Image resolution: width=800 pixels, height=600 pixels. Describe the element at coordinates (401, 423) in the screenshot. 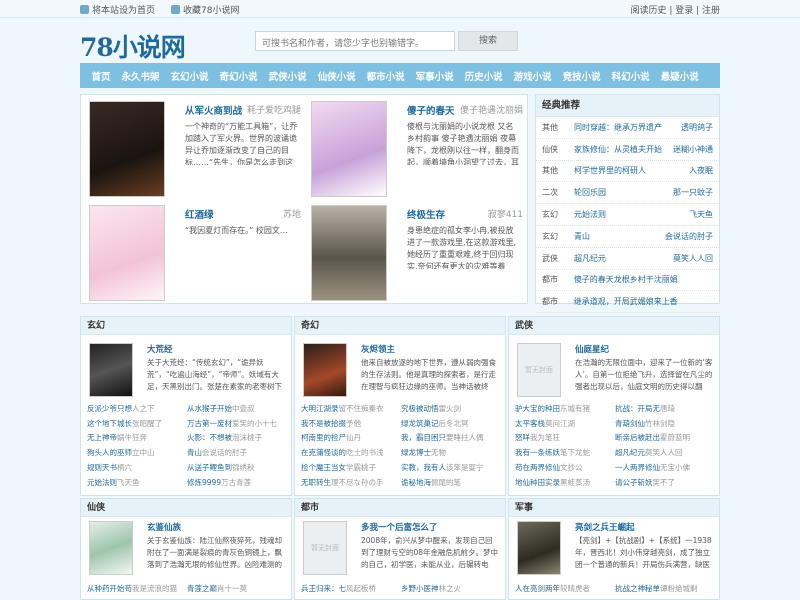

I see `list-item: 我不是被拾掇予他 绿龙筑巢记后冬北冥` at that location.